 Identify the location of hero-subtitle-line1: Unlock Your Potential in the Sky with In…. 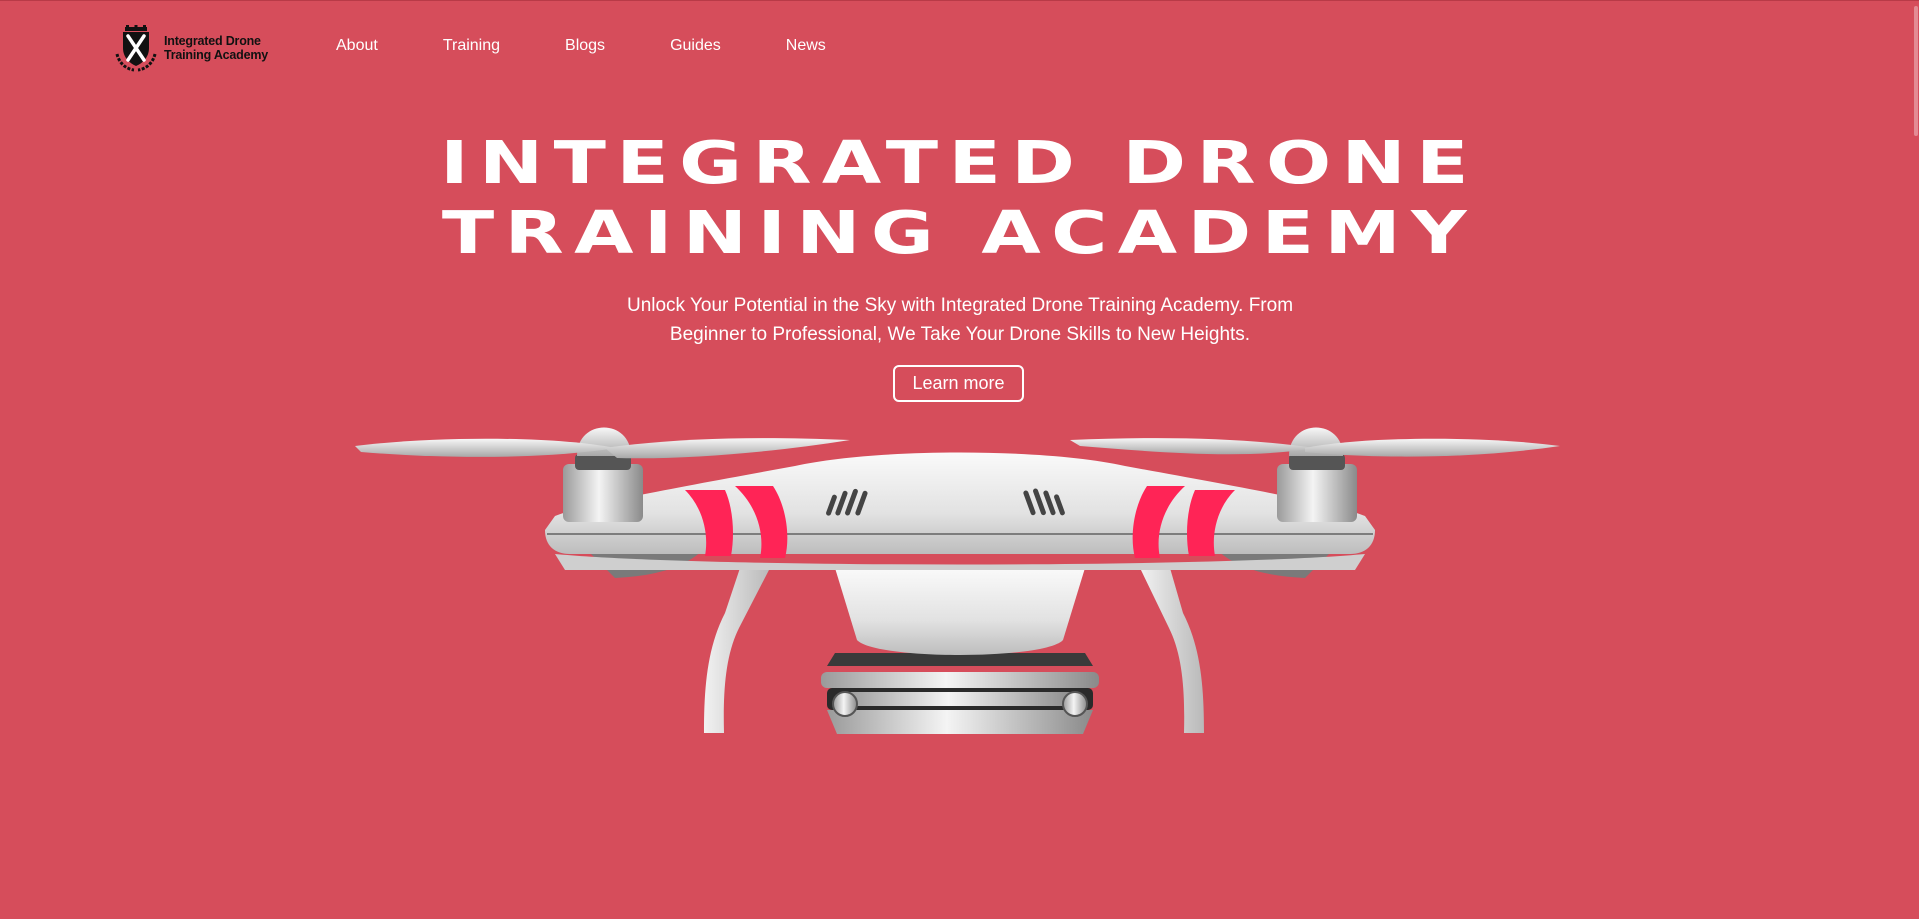
(960, 305).